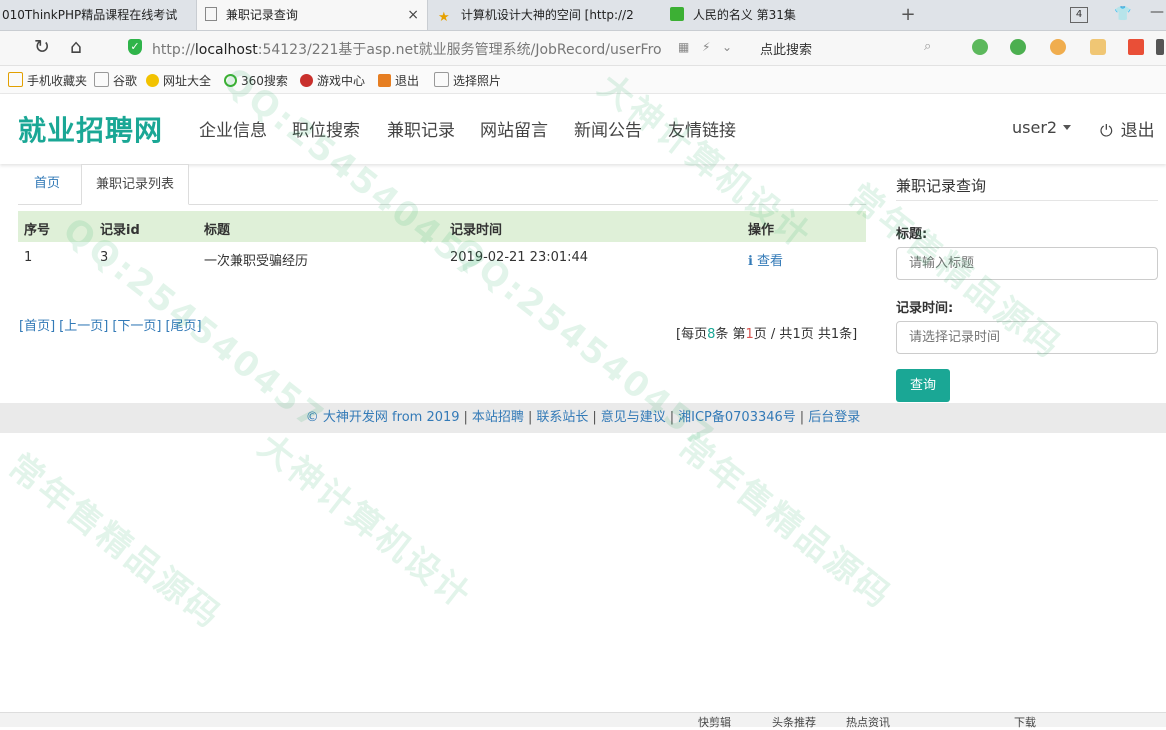 This screenshot has height=730, width=1166. I want to click on nav-part-time-record: 兼职记录, so click(421, 128).